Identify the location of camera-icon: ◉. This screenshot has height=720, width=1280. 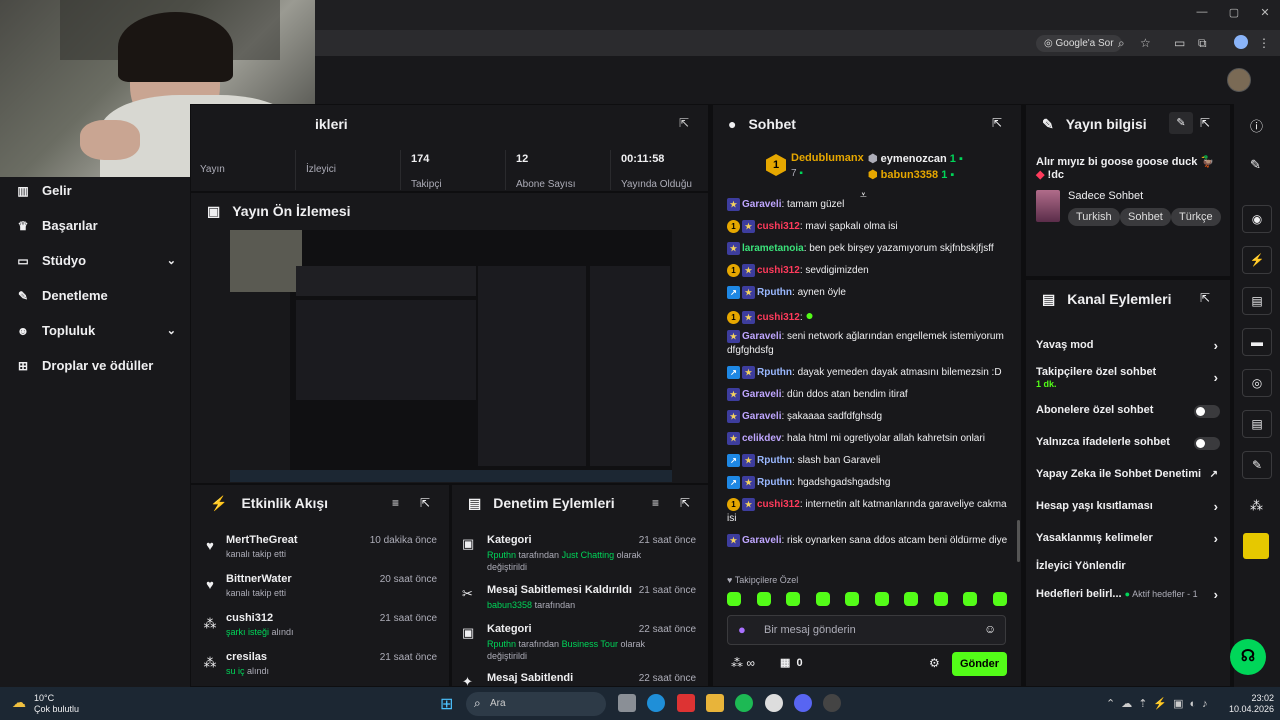
(1257, 219).